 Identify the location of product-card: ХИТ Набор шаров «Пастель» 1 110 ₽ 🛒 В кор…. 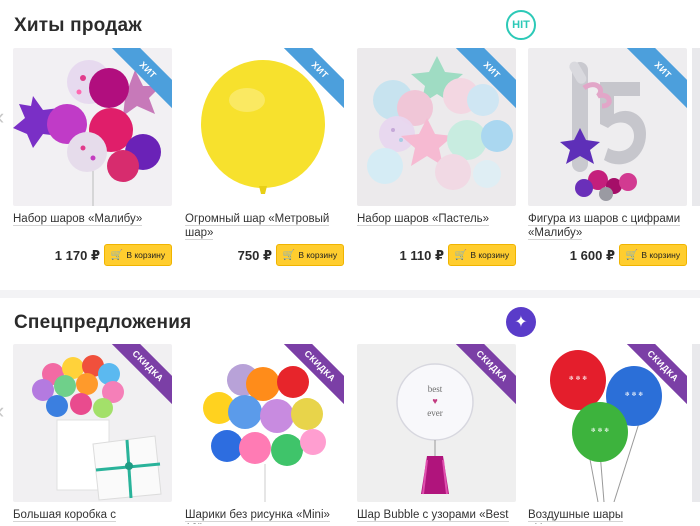
(436, 158).